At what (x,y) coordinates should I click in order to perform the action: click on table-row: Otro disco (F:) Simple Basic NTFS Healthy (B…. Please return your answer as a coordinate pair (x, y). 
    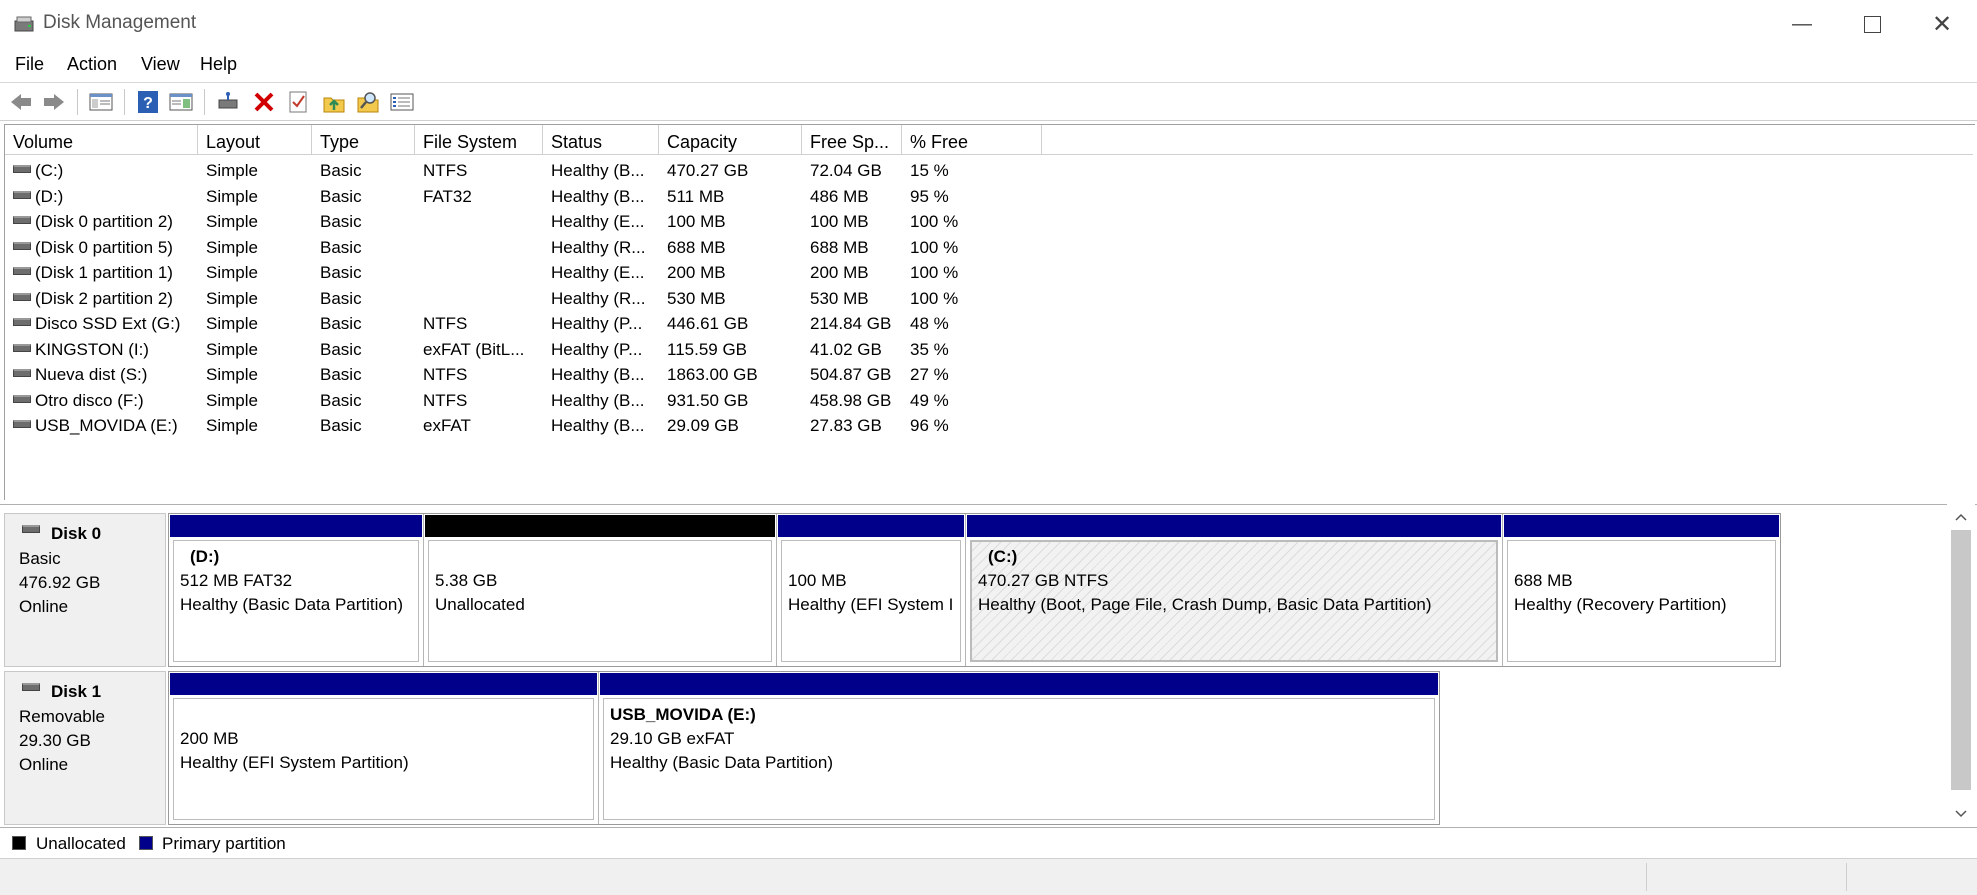
    Looking at the image, I should click on (989, 401).